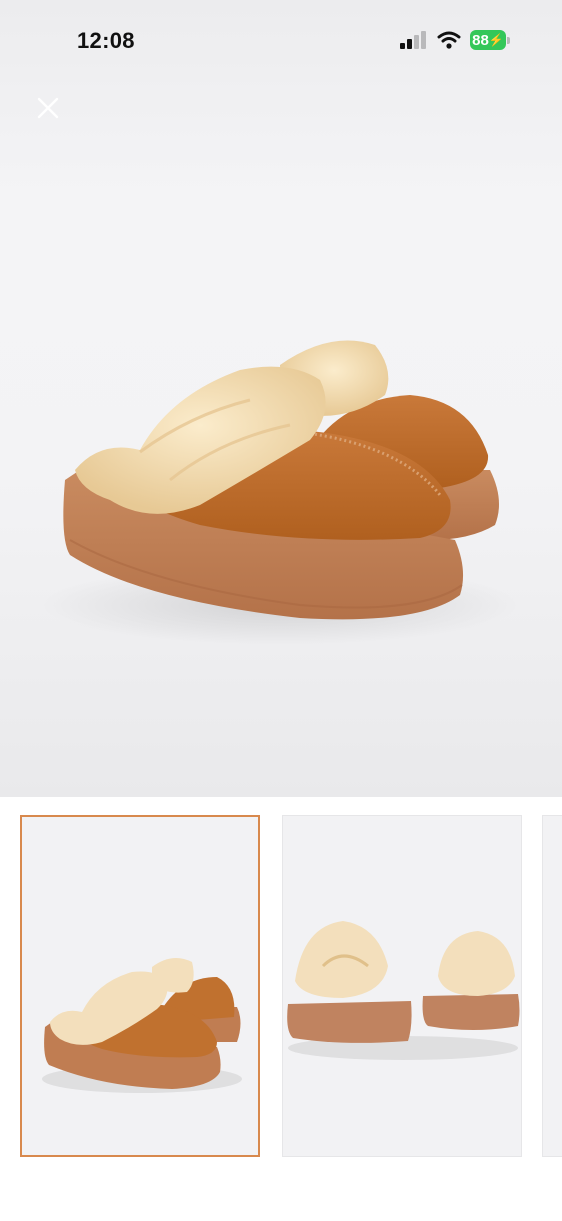 The height and width of the screenshot is (1221, 562). What do you see at coordinates (281, 42) in the screenshot?
I see `status-bar: 12:08 88 ⚡` at bounding box center [281, 42].